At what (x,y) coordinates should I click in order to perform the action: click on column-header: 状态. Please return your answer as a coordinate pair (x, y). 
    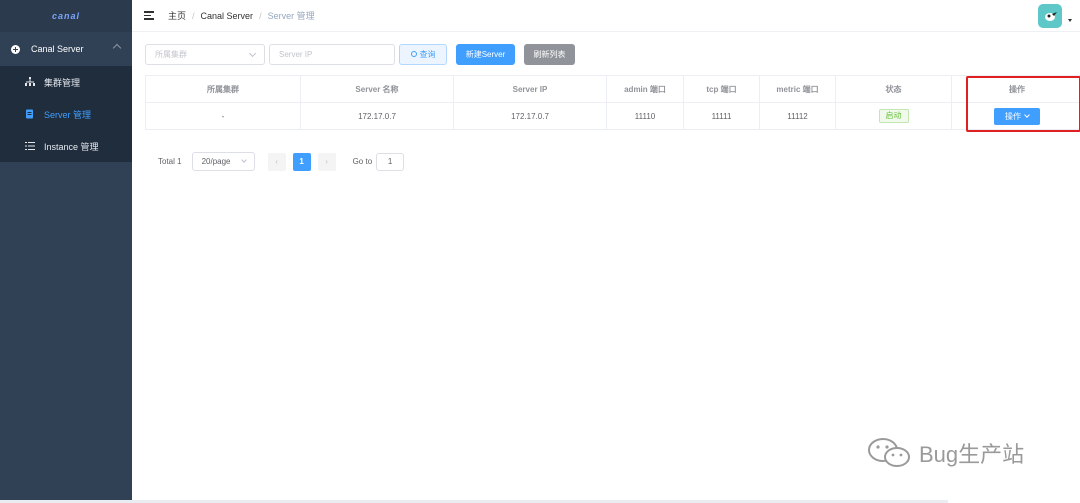
    Looking at the image, I should click on (893, 89).